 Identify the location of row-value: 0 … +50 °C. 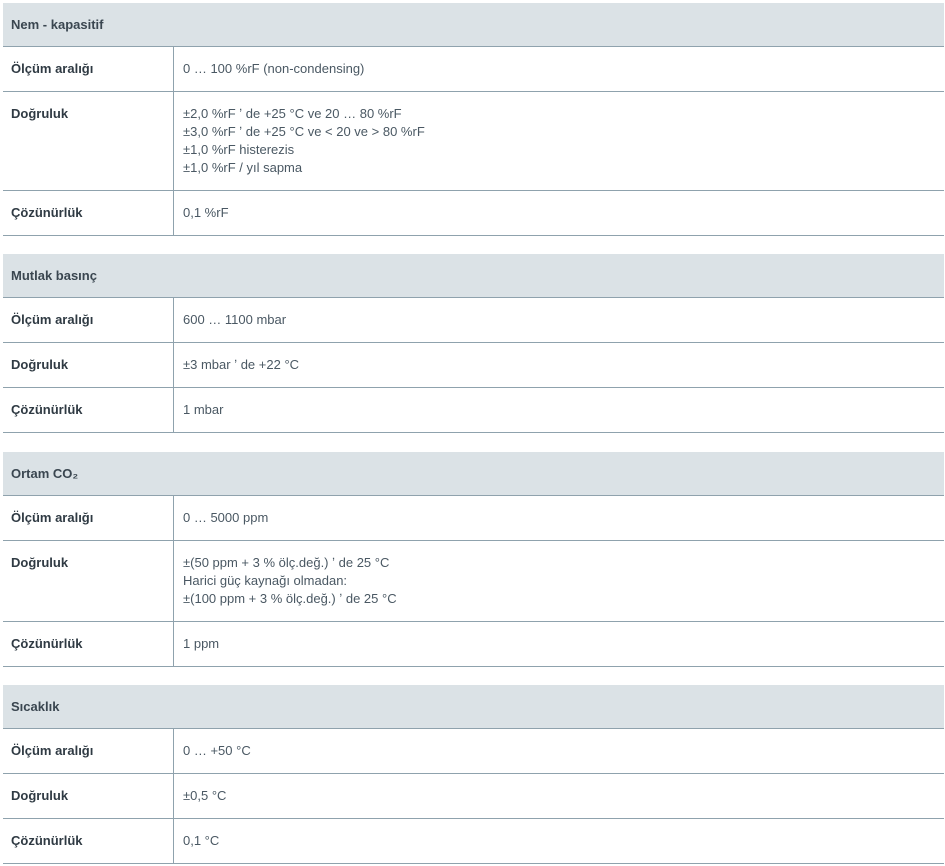
(217, 750).